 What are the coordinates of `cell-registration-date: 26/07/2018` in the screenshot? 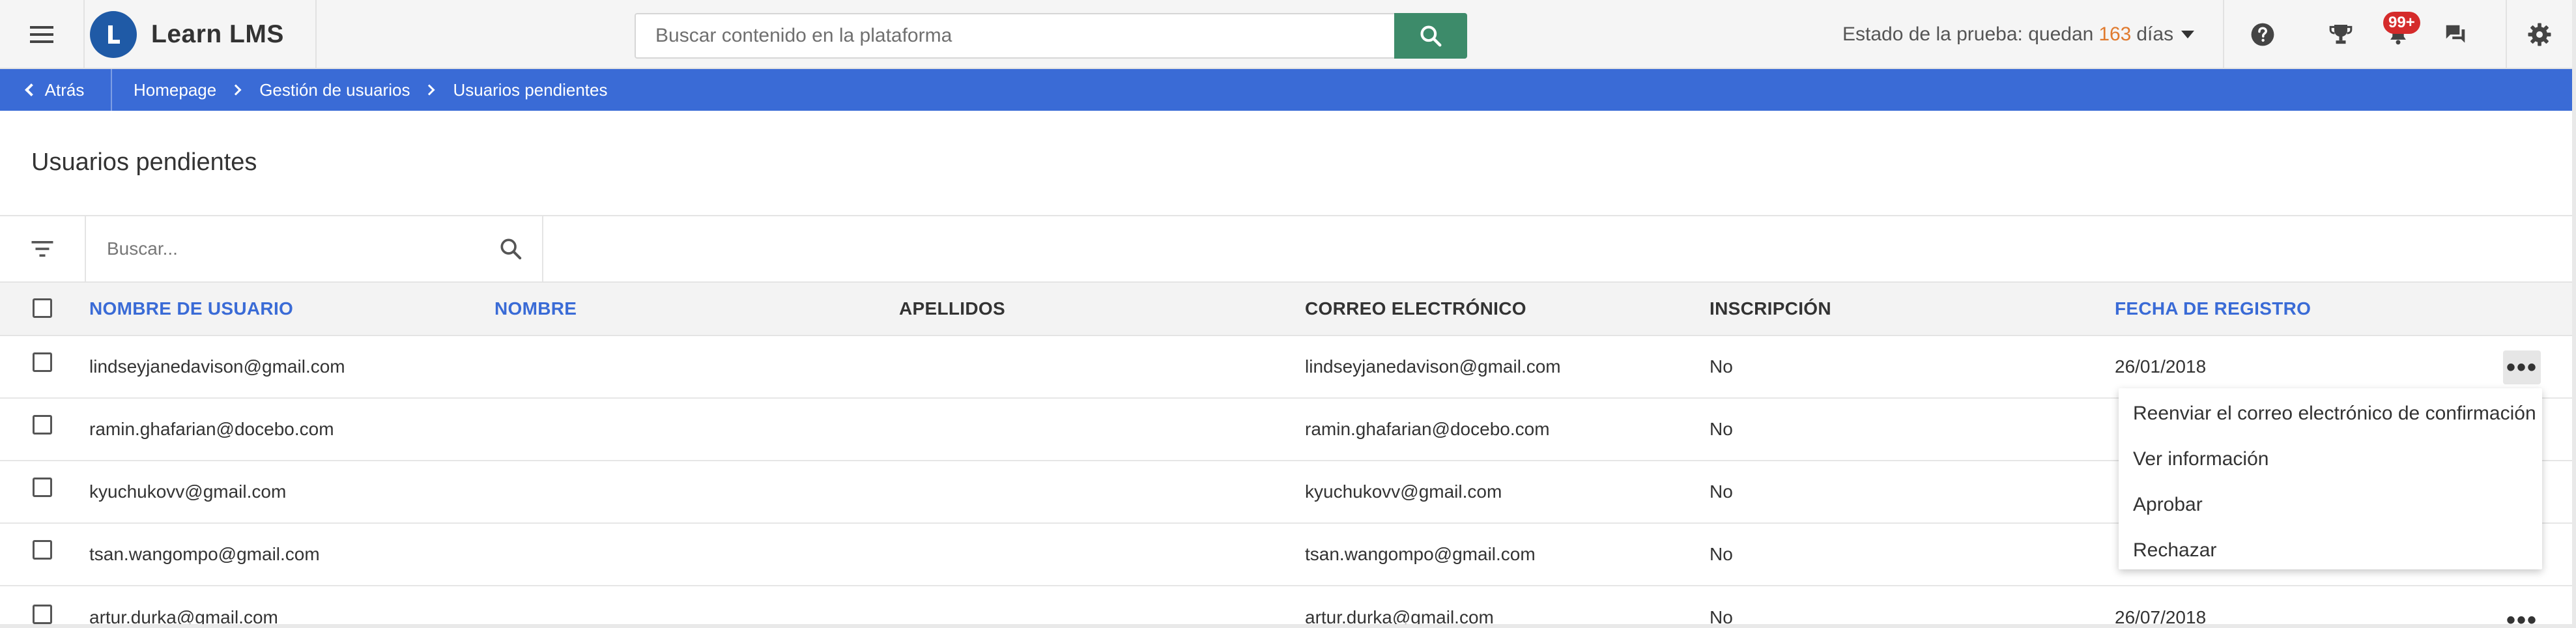 It's located at (2161, 616).